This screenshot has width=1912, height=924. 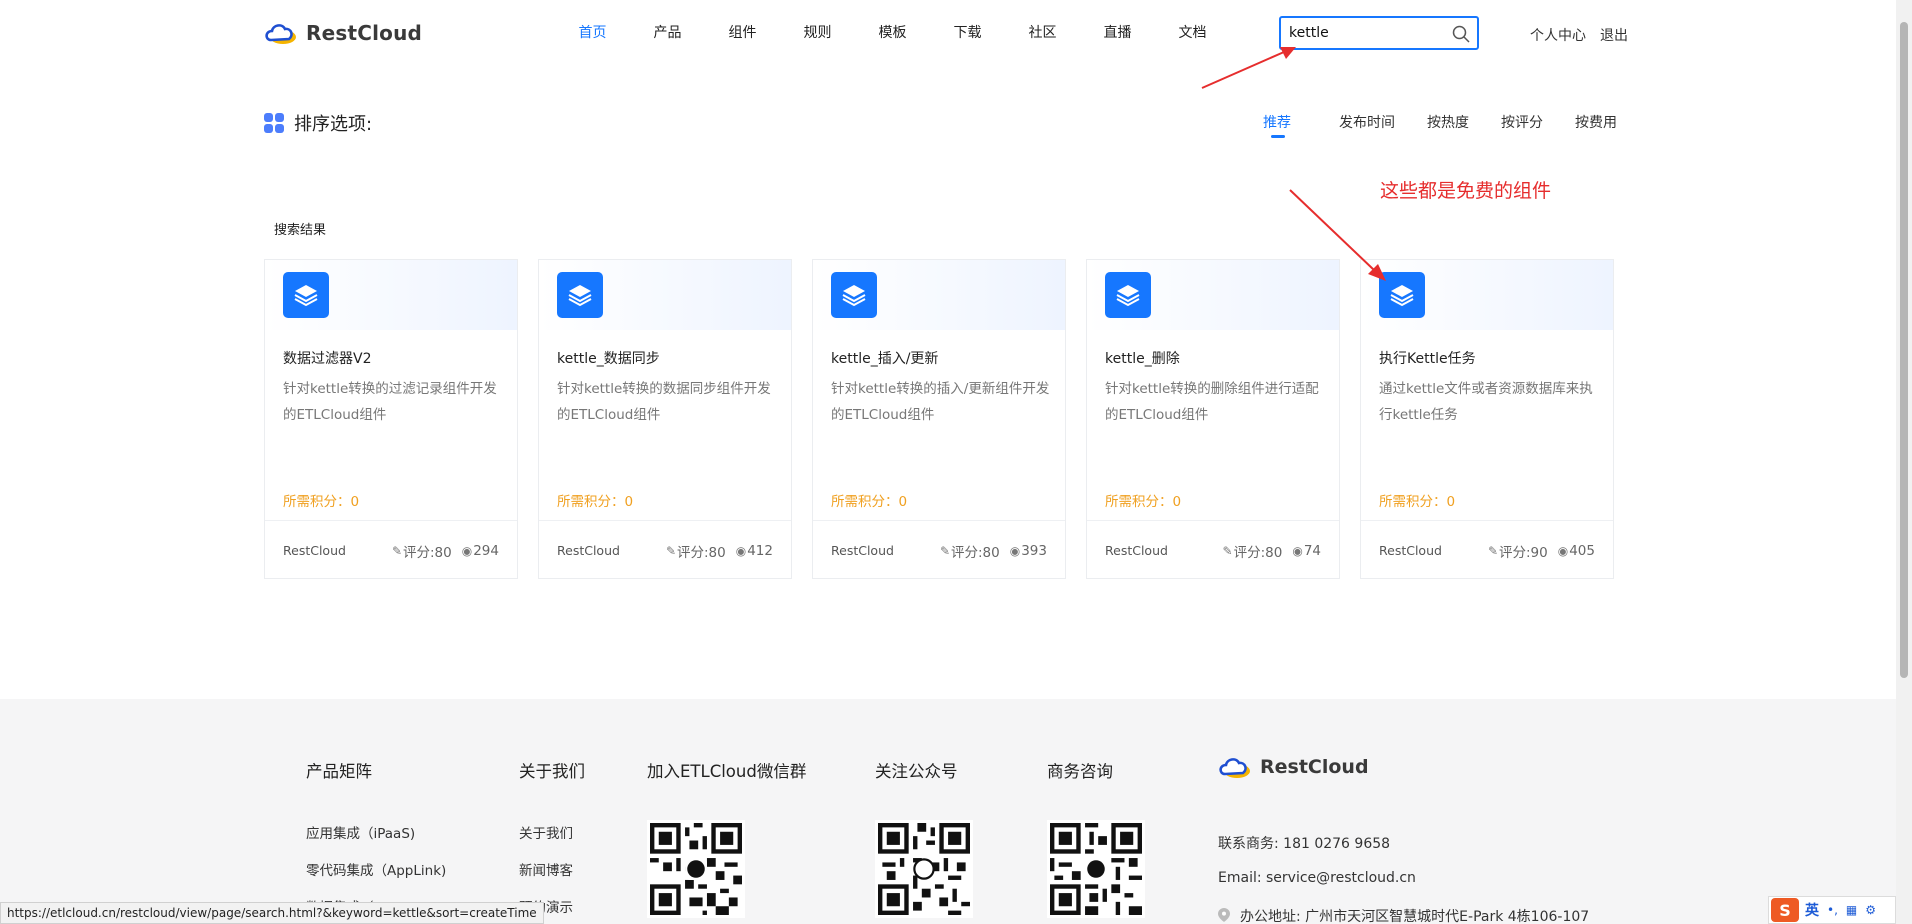 What do you see at coordinates (1317, 878) in the screenshot?
I see `contact-email: Email: service@restcloud.cn` at bounding box center [1317, 878].